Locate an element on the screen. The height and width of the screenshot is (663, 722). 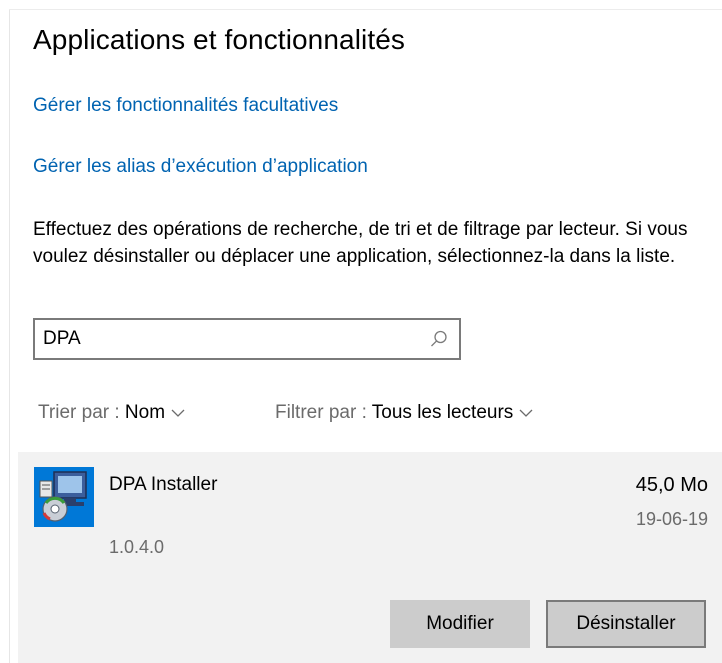
filter-value: Tous les lecteurs is located at coordinates (442, 412).